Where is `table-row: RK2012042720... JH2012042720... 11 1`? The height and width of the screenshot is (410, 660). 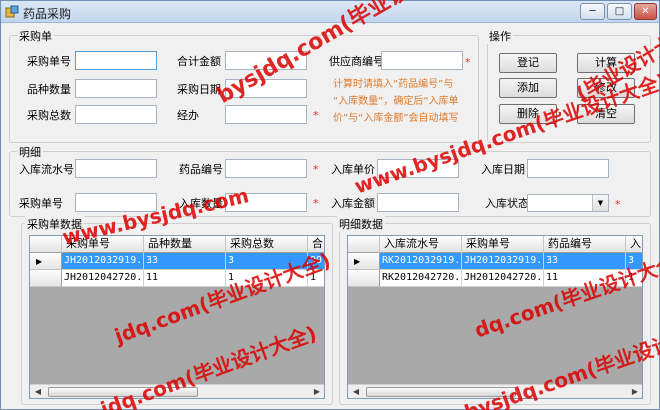
table-row: RK2012042720... JH2012042720... 11 1 is located at coordinates (495, 278).